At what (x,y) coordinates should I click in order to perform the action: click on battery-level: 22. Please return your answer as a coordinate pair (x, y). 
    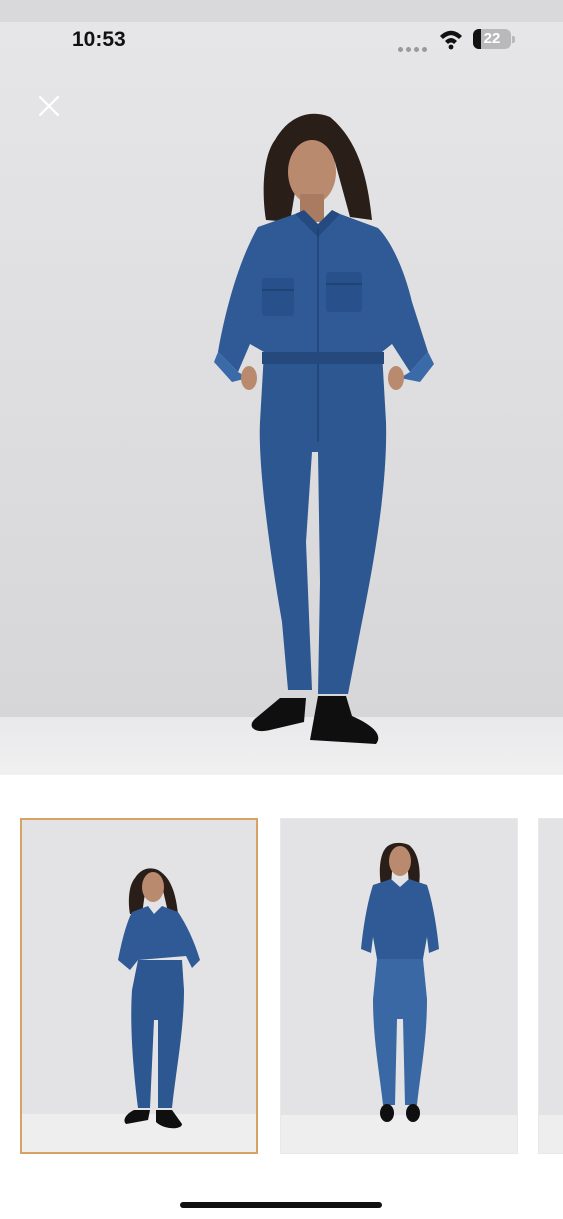
    Looking at the image, I should click on (492, 38).